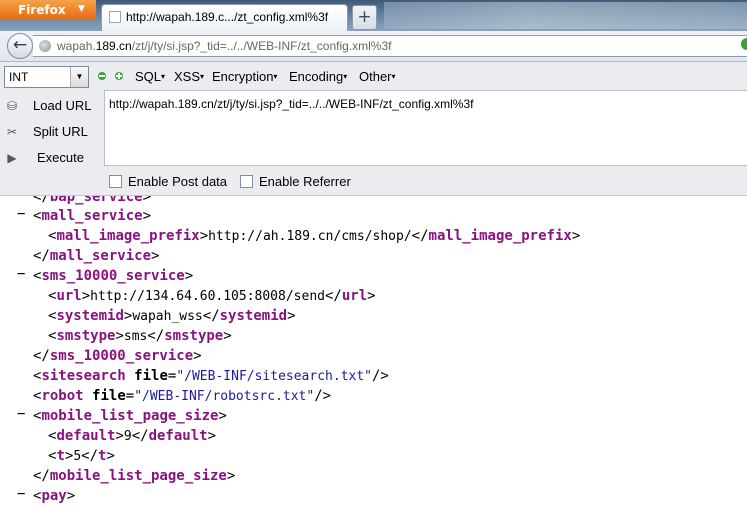  What do you see at coordinates (305, 181) in the screenshot?
I see `enable-referrer-label: Enable Referrer` at bounding box center [305, 181].